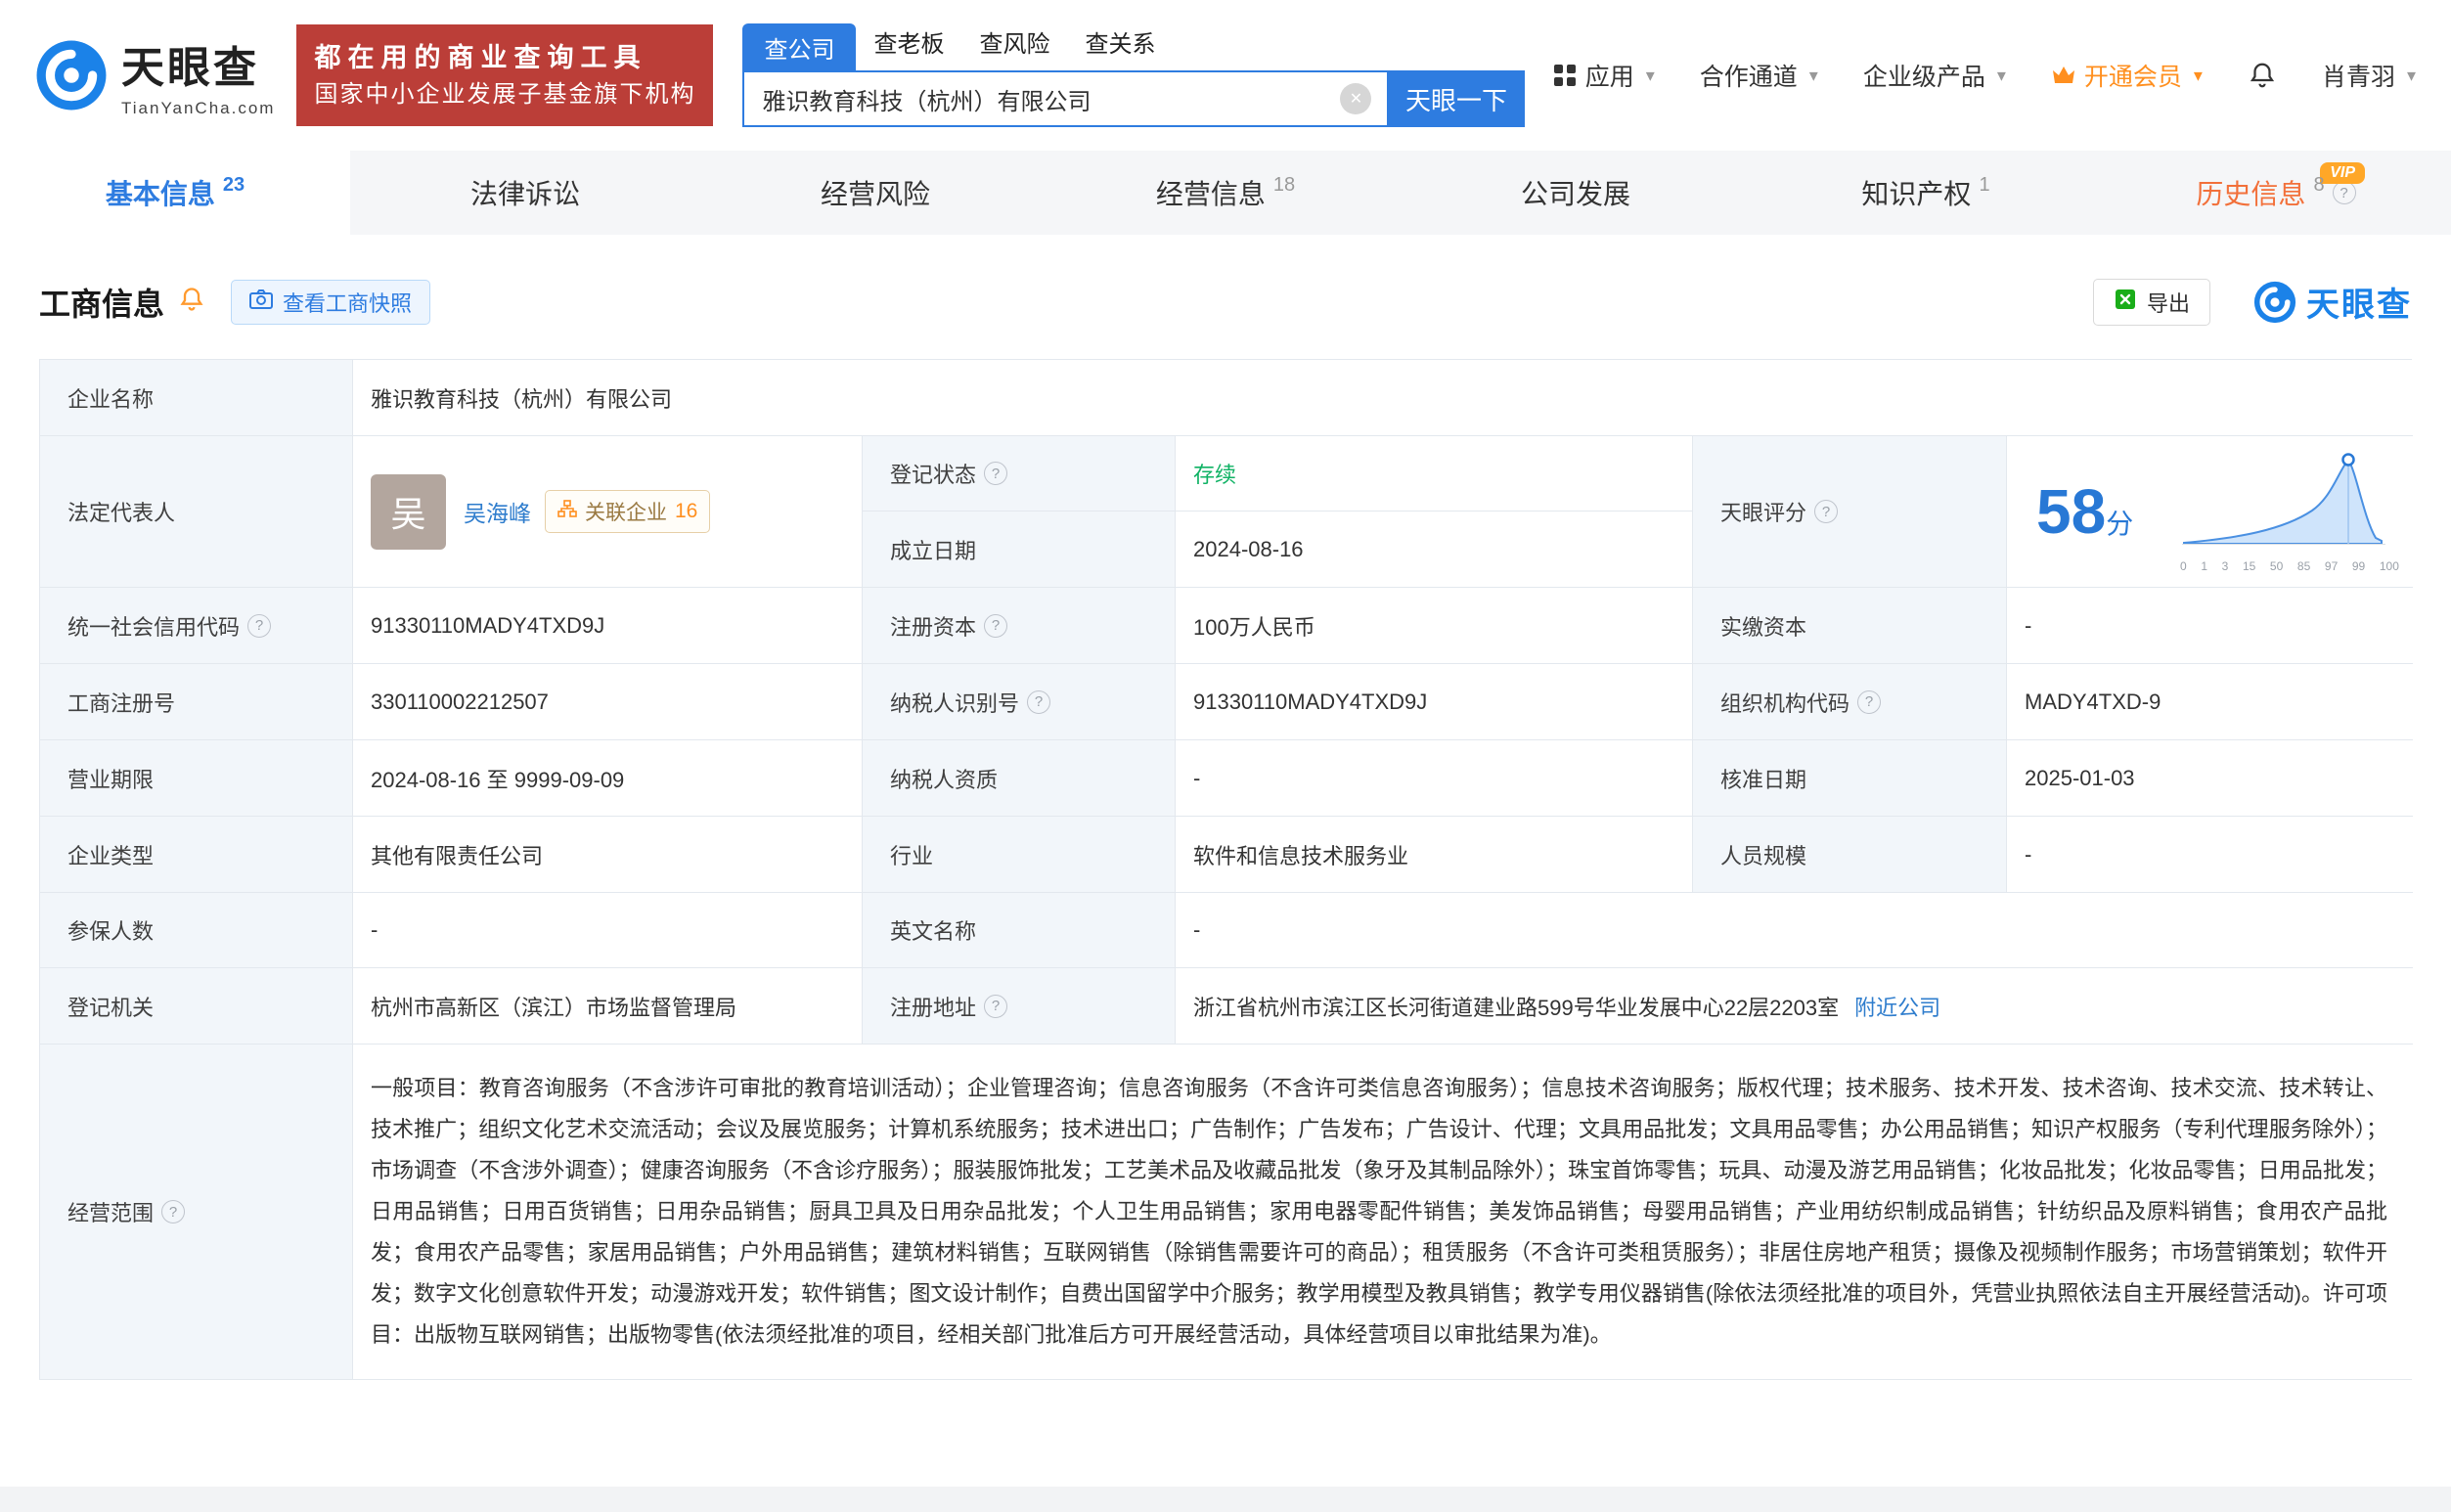 Image resolution: width=2451 pixels, height=1512 pixels. I want to click on org-chart-icon, so click(567, 512).